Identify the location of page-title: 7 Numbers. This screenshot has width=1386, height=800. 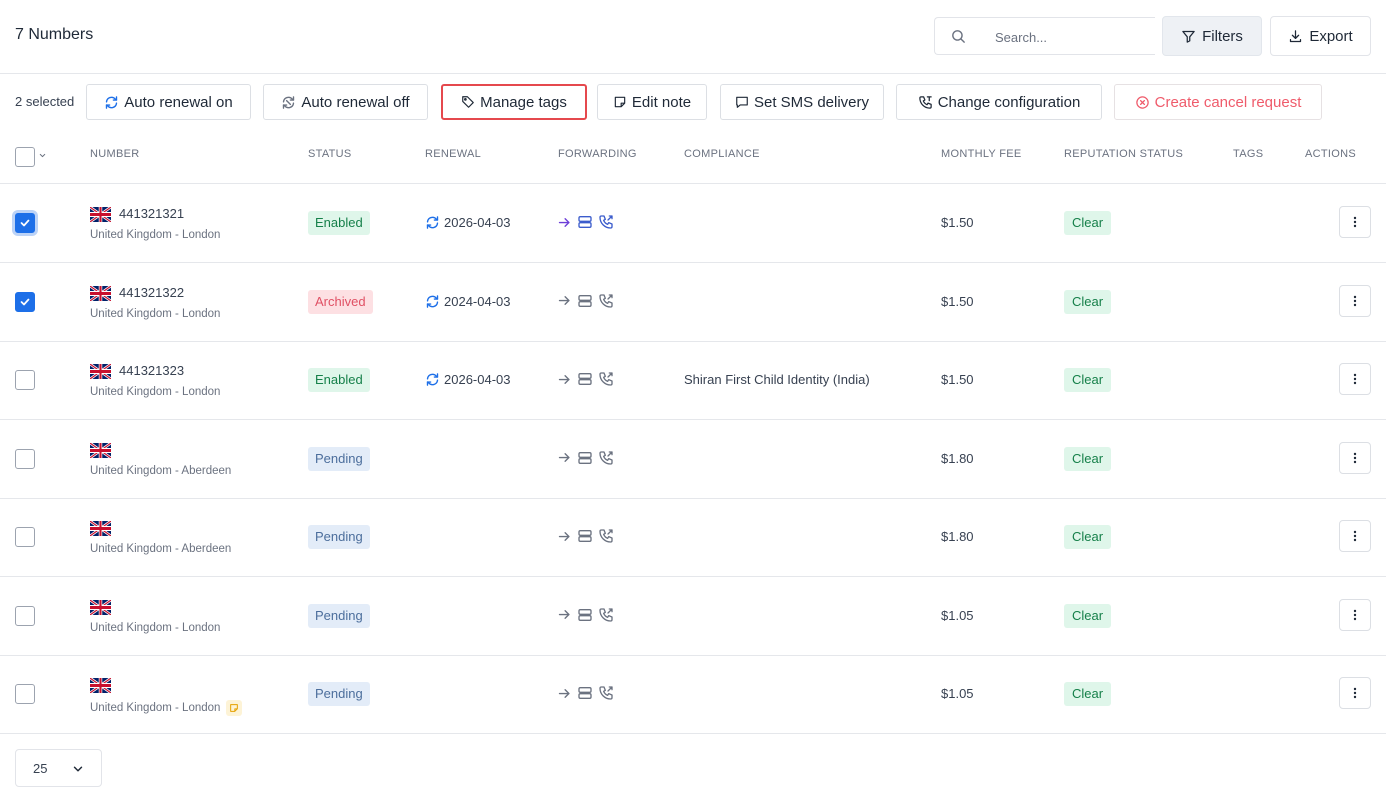
(54, 34).